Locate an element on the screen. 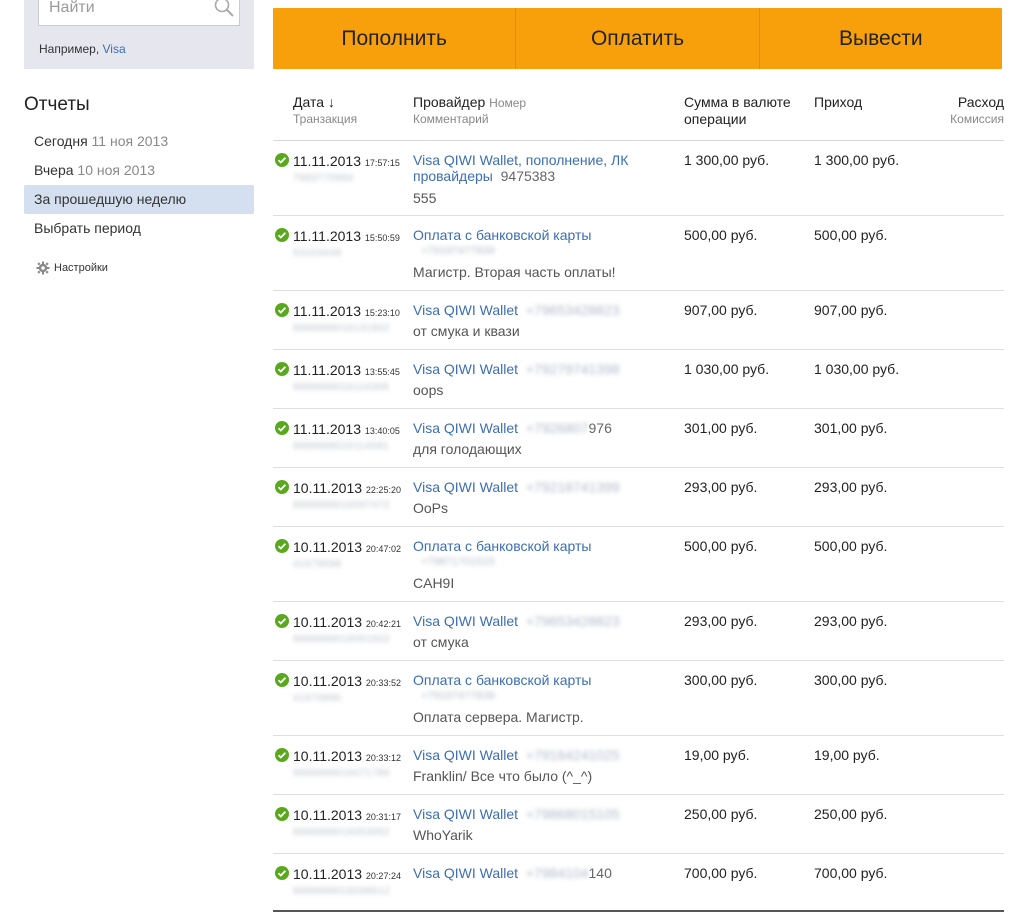 This screenshot has width=1020, height=920. row-provider: Visa QIWI Wallet +79279741398 is located at coordinates (533, 369).